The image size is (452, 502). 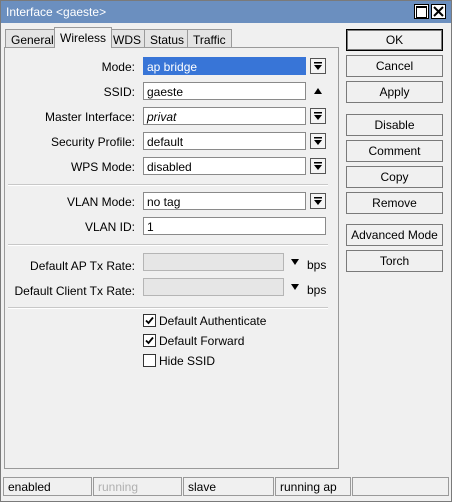 I want to click on default-ap-tx-rate-expand-button, so click(x=295, y=262).